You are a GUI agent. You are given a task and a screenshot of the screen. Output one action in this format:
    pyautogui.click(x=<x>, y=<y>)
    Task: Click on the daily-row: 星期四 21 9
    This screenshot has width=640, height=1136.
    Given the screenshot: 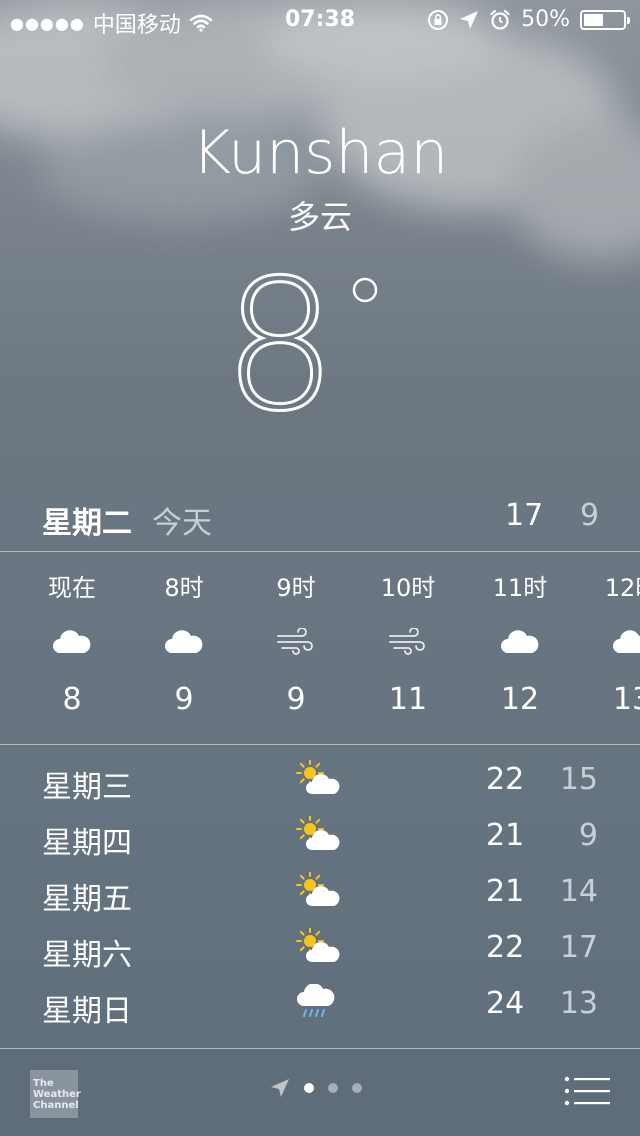 What is the action you would take?
    pyautogui.click(x=320, y=836)
    